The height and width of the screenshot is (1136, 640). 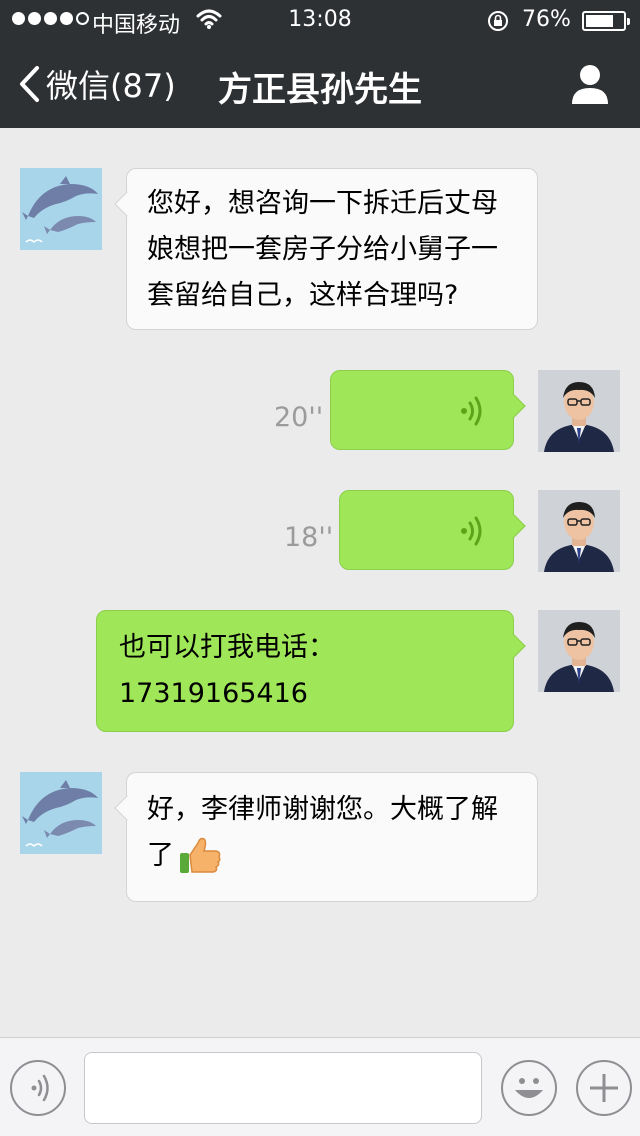 I want to click on message-bubble-incoming: 好，李律师谢谢您。大概了解 了, so click(x=326, y=837).